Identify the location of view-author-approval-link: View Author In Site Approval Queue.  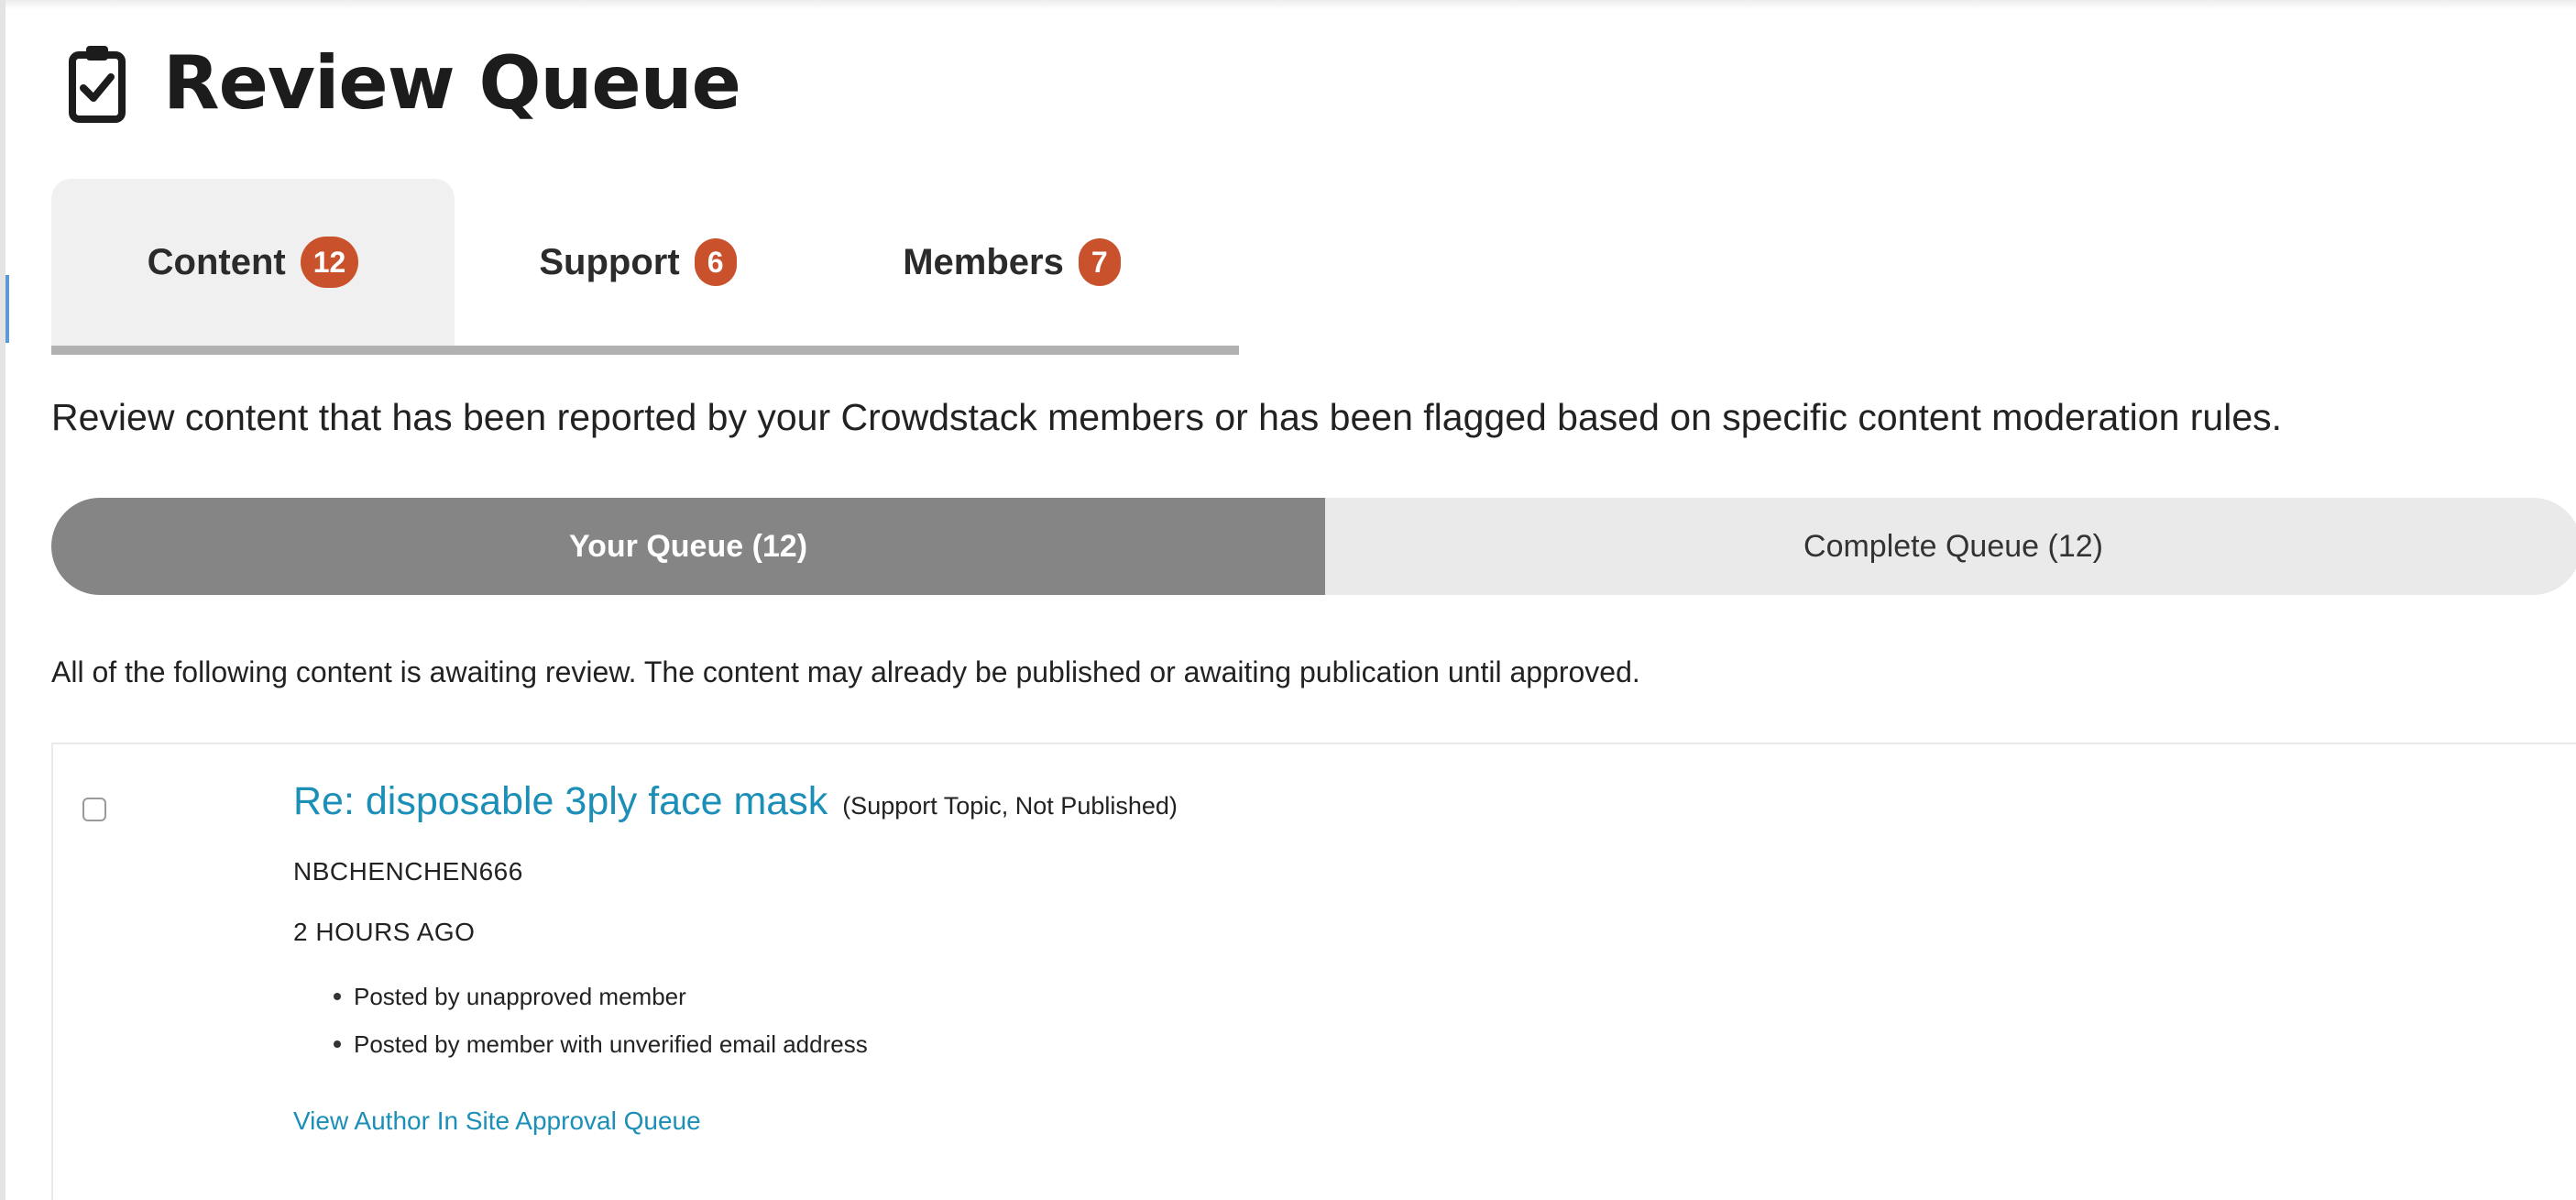
(497, 1121).